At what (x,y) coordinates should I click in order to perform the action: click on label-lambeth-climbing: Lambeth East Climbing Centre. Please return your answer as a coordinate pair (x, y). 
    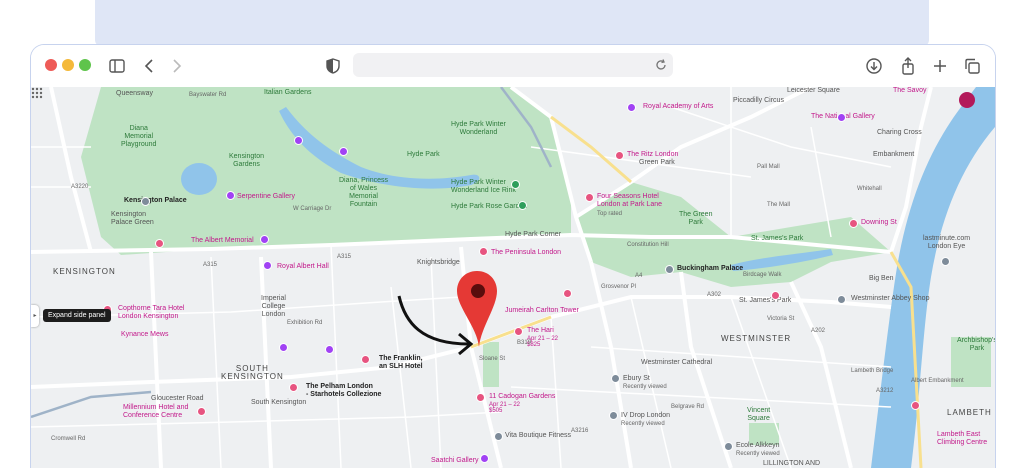
    Looking at the image, I should click on (962, 439).